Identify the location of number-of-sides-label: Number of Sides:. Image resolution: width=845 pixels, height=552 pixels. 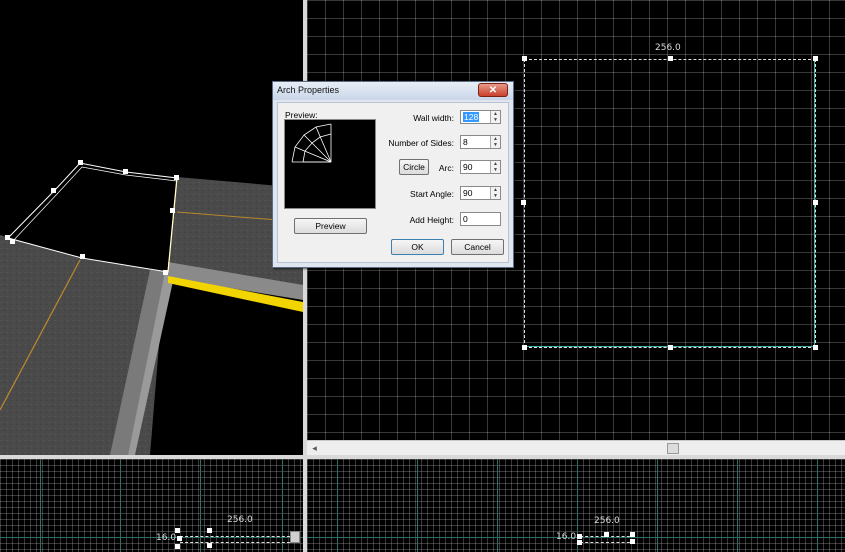
(421, 143).